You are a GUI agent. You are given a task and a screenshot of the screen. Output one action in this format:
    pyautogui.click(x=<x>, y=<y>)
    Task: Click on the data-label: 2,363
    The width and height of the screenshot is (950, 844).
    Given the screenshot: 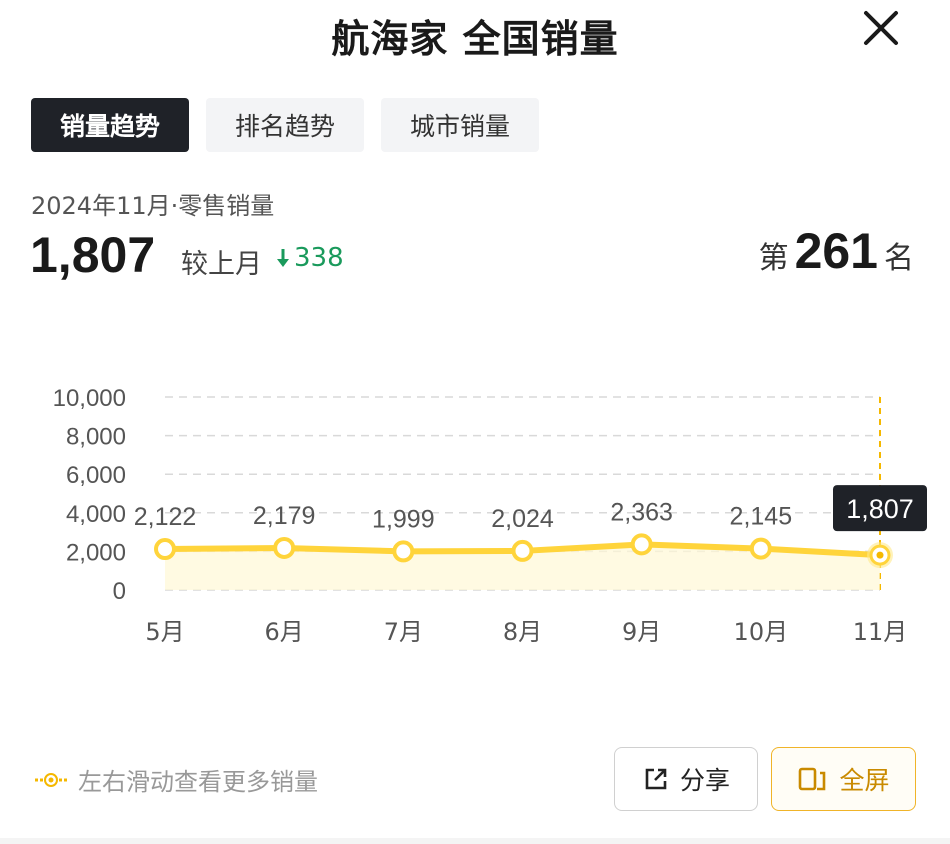 What is the action you would take?
    pyautogui.click(x=641, y=512)
    